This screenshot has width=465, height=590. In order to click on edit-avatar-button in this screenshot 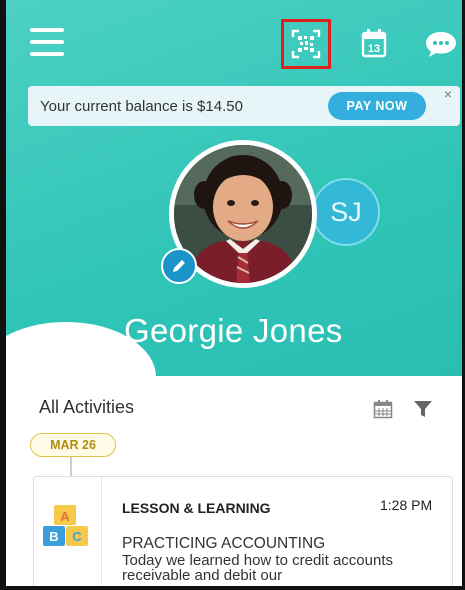, I will do `click(179, 266)`.